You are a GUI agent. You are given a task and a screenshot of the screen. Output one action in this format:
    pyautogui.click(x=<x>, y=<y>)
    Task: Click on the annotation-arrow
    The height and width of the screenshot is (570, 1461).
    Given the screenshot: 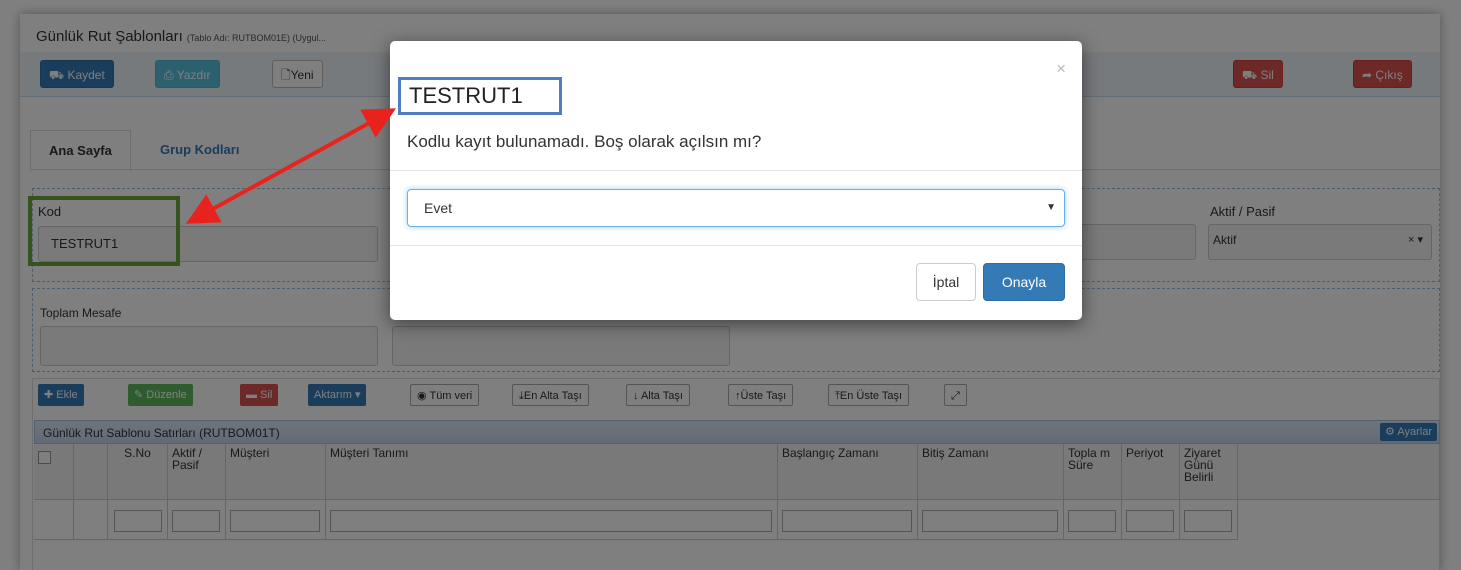 What is the action you would take?
    pyautogui.click(x=291, y=166)
    